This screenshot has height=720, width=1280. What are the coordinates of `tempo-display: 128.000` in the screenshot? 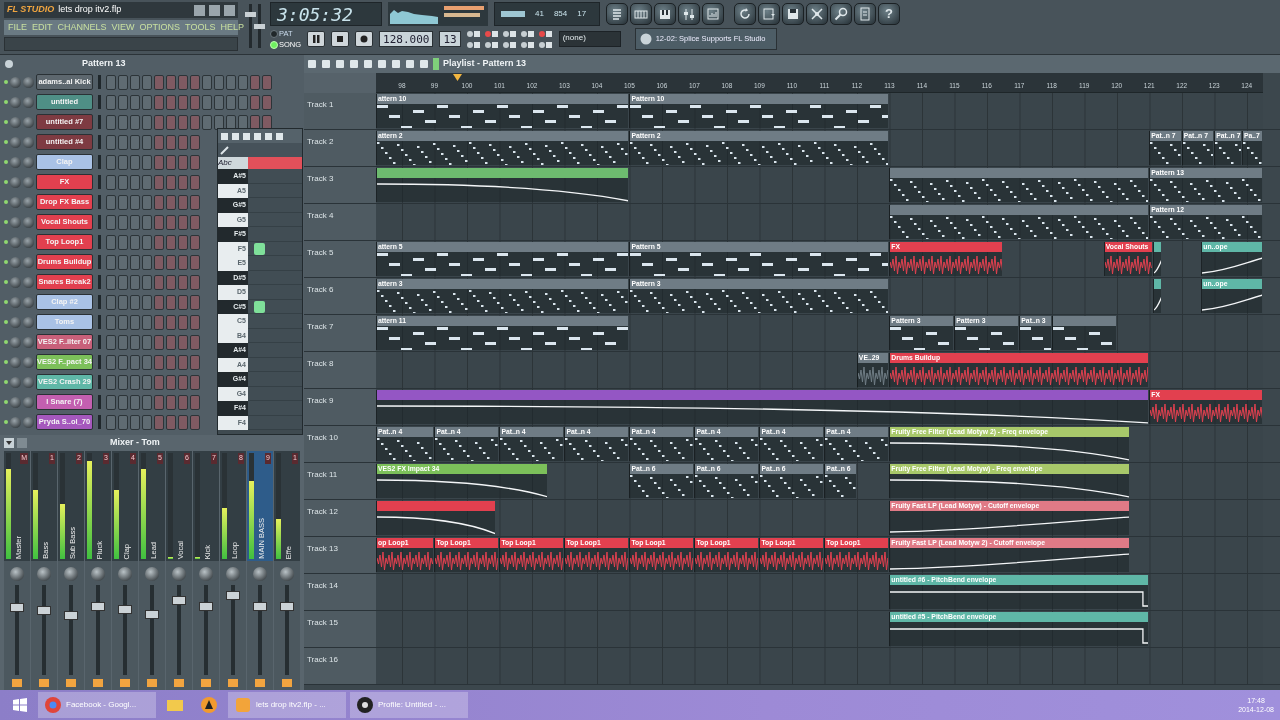 It's located at (406, 39).